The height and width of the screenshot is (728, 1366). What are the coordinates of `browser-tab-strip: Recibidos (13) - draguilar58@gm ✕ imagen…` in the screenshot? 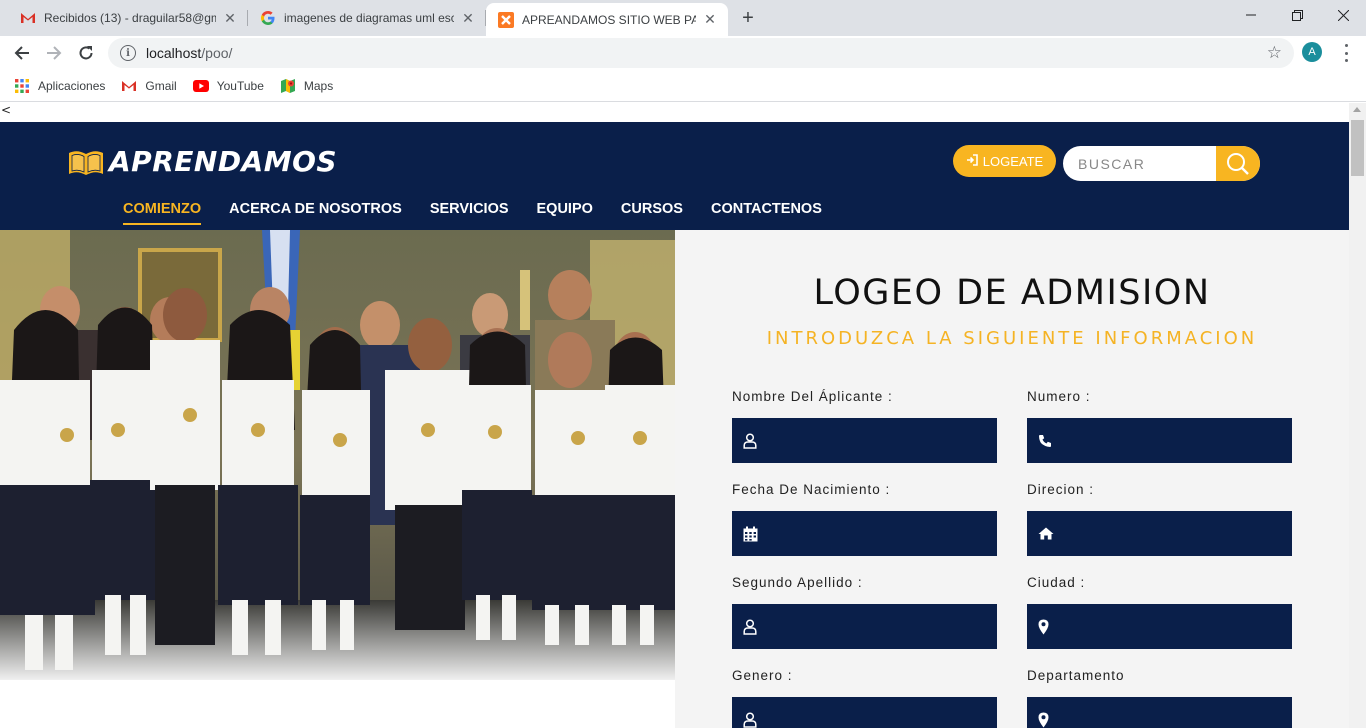 It's located at (683, 18).